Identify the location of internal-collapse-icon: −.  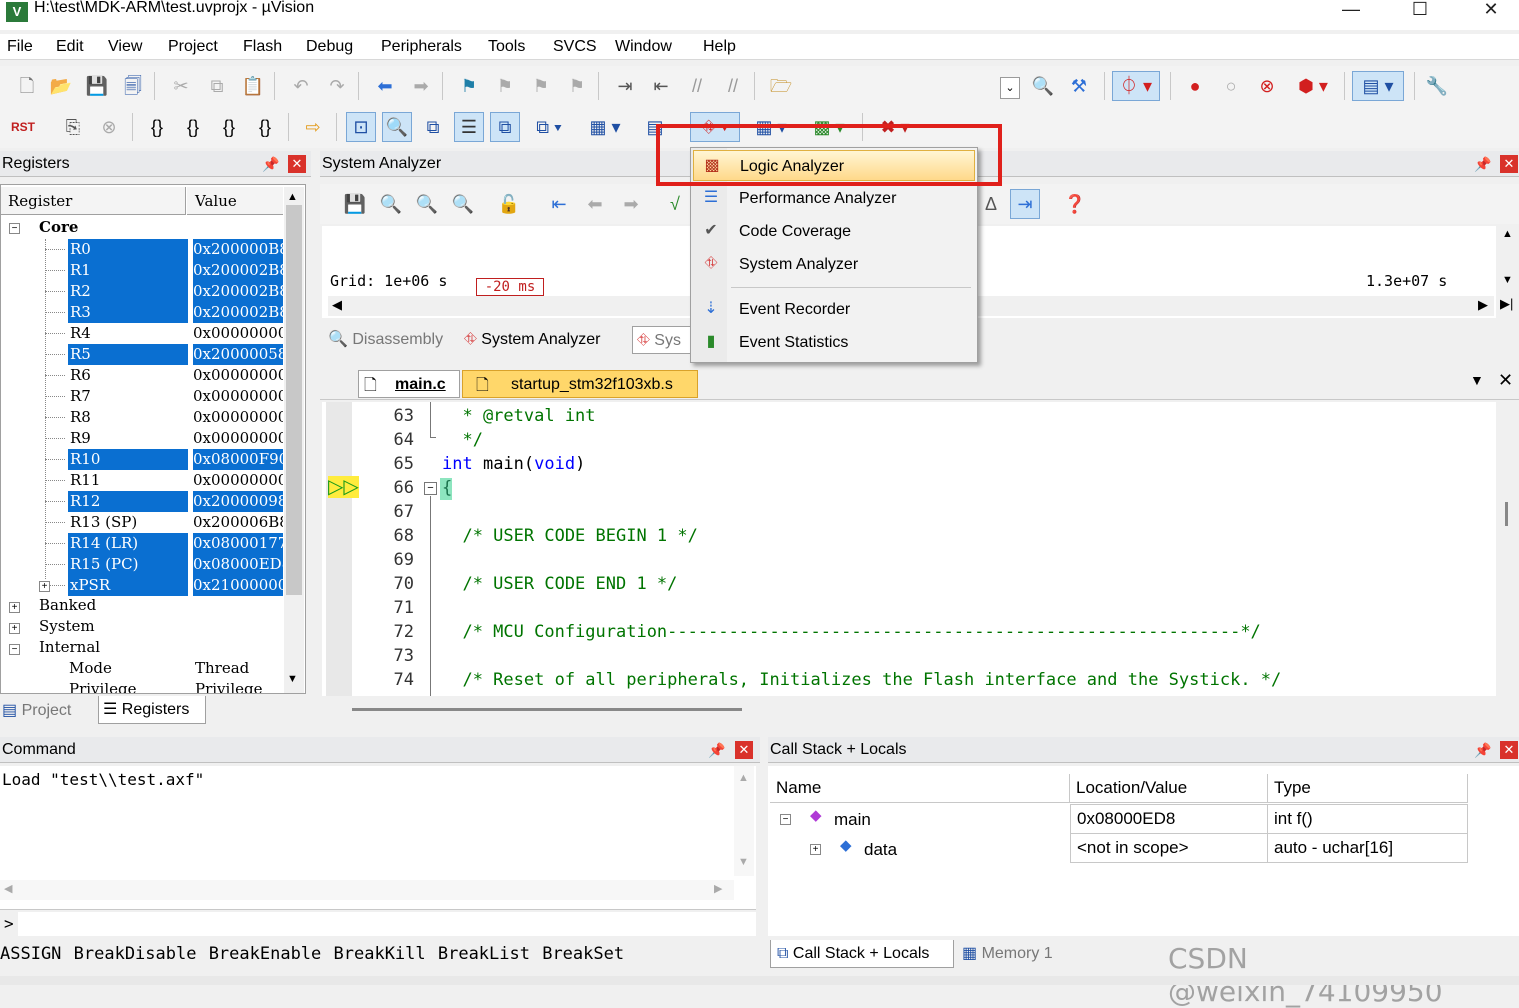
(14, 649).